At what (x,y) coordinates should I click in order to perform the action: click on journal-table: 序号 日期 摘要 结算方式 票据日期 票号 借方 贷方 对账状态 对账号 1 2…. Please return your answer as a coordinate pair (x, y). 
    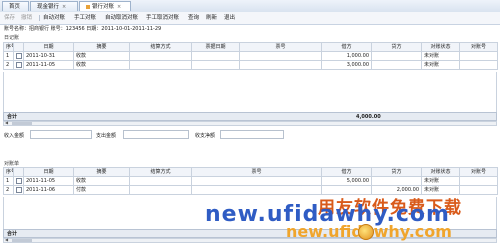
    Looking at the image, I should click on (250, 56).